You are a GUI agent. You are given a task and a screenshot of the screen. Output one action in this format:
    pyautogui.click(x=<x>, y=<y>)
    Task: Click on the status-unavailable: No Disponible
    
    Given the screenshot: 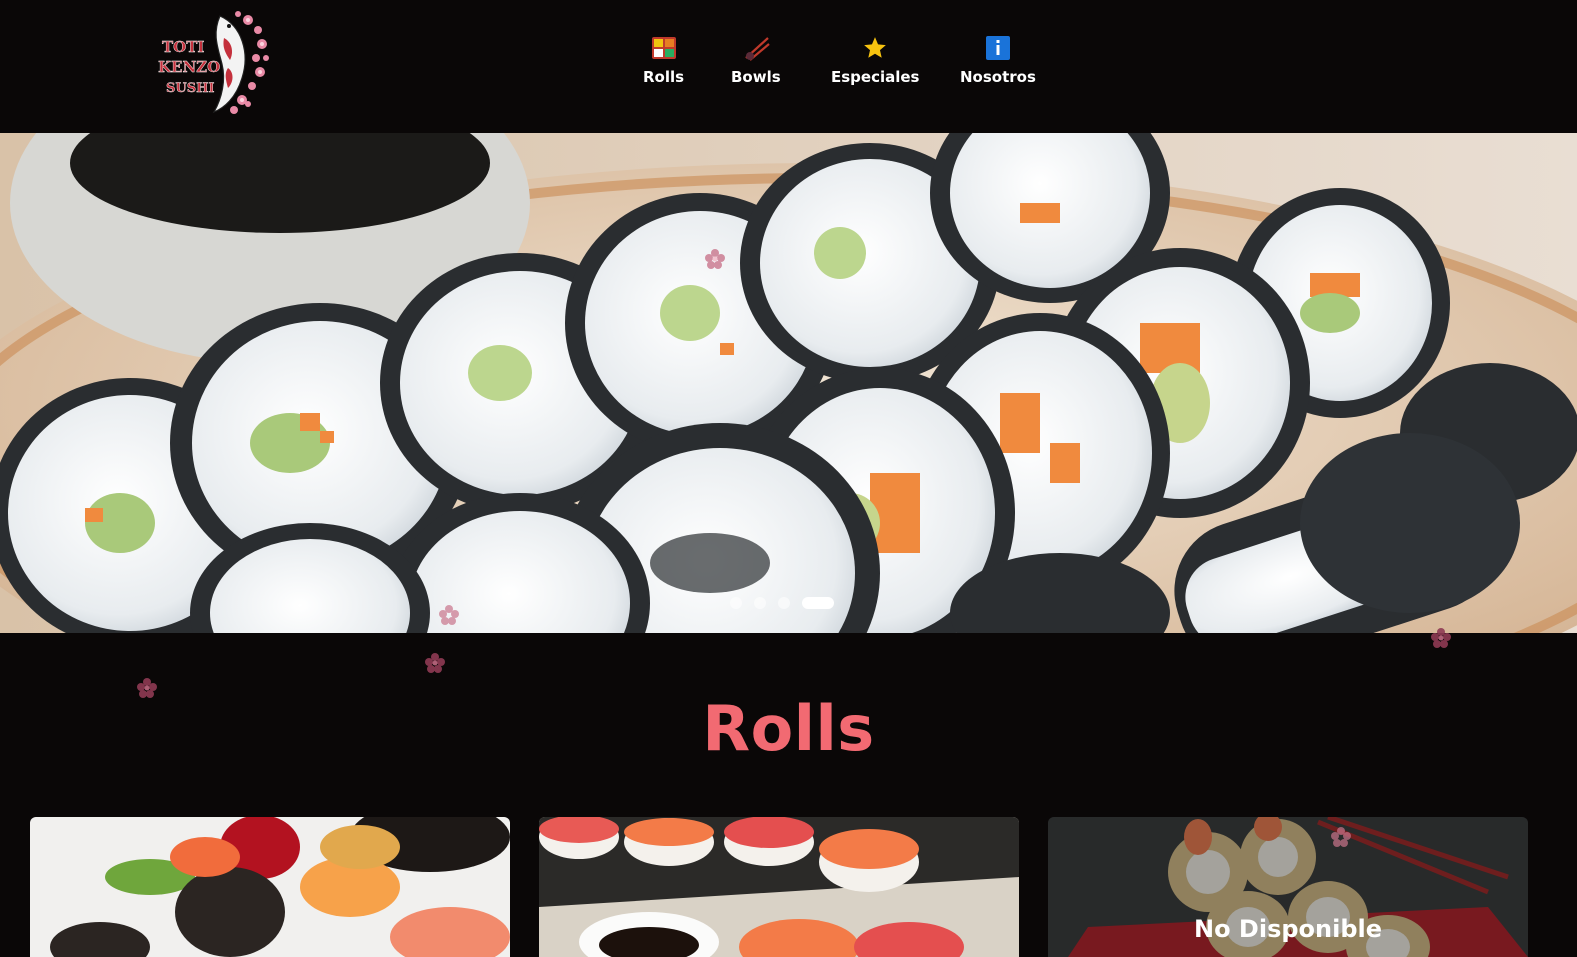 What is the action you would take?
    pyautogui.click(x=1288, y=929)
    